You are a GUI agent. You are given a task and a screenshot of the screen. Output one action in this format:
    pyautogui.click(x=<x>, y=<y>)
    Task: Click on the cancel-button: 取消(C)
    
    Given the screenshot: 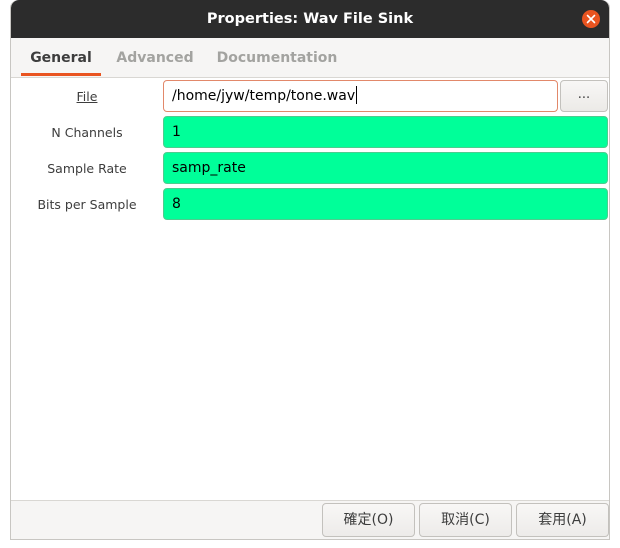 What is the action you would take?
    pyautogui.click(x=465, y=520)
    